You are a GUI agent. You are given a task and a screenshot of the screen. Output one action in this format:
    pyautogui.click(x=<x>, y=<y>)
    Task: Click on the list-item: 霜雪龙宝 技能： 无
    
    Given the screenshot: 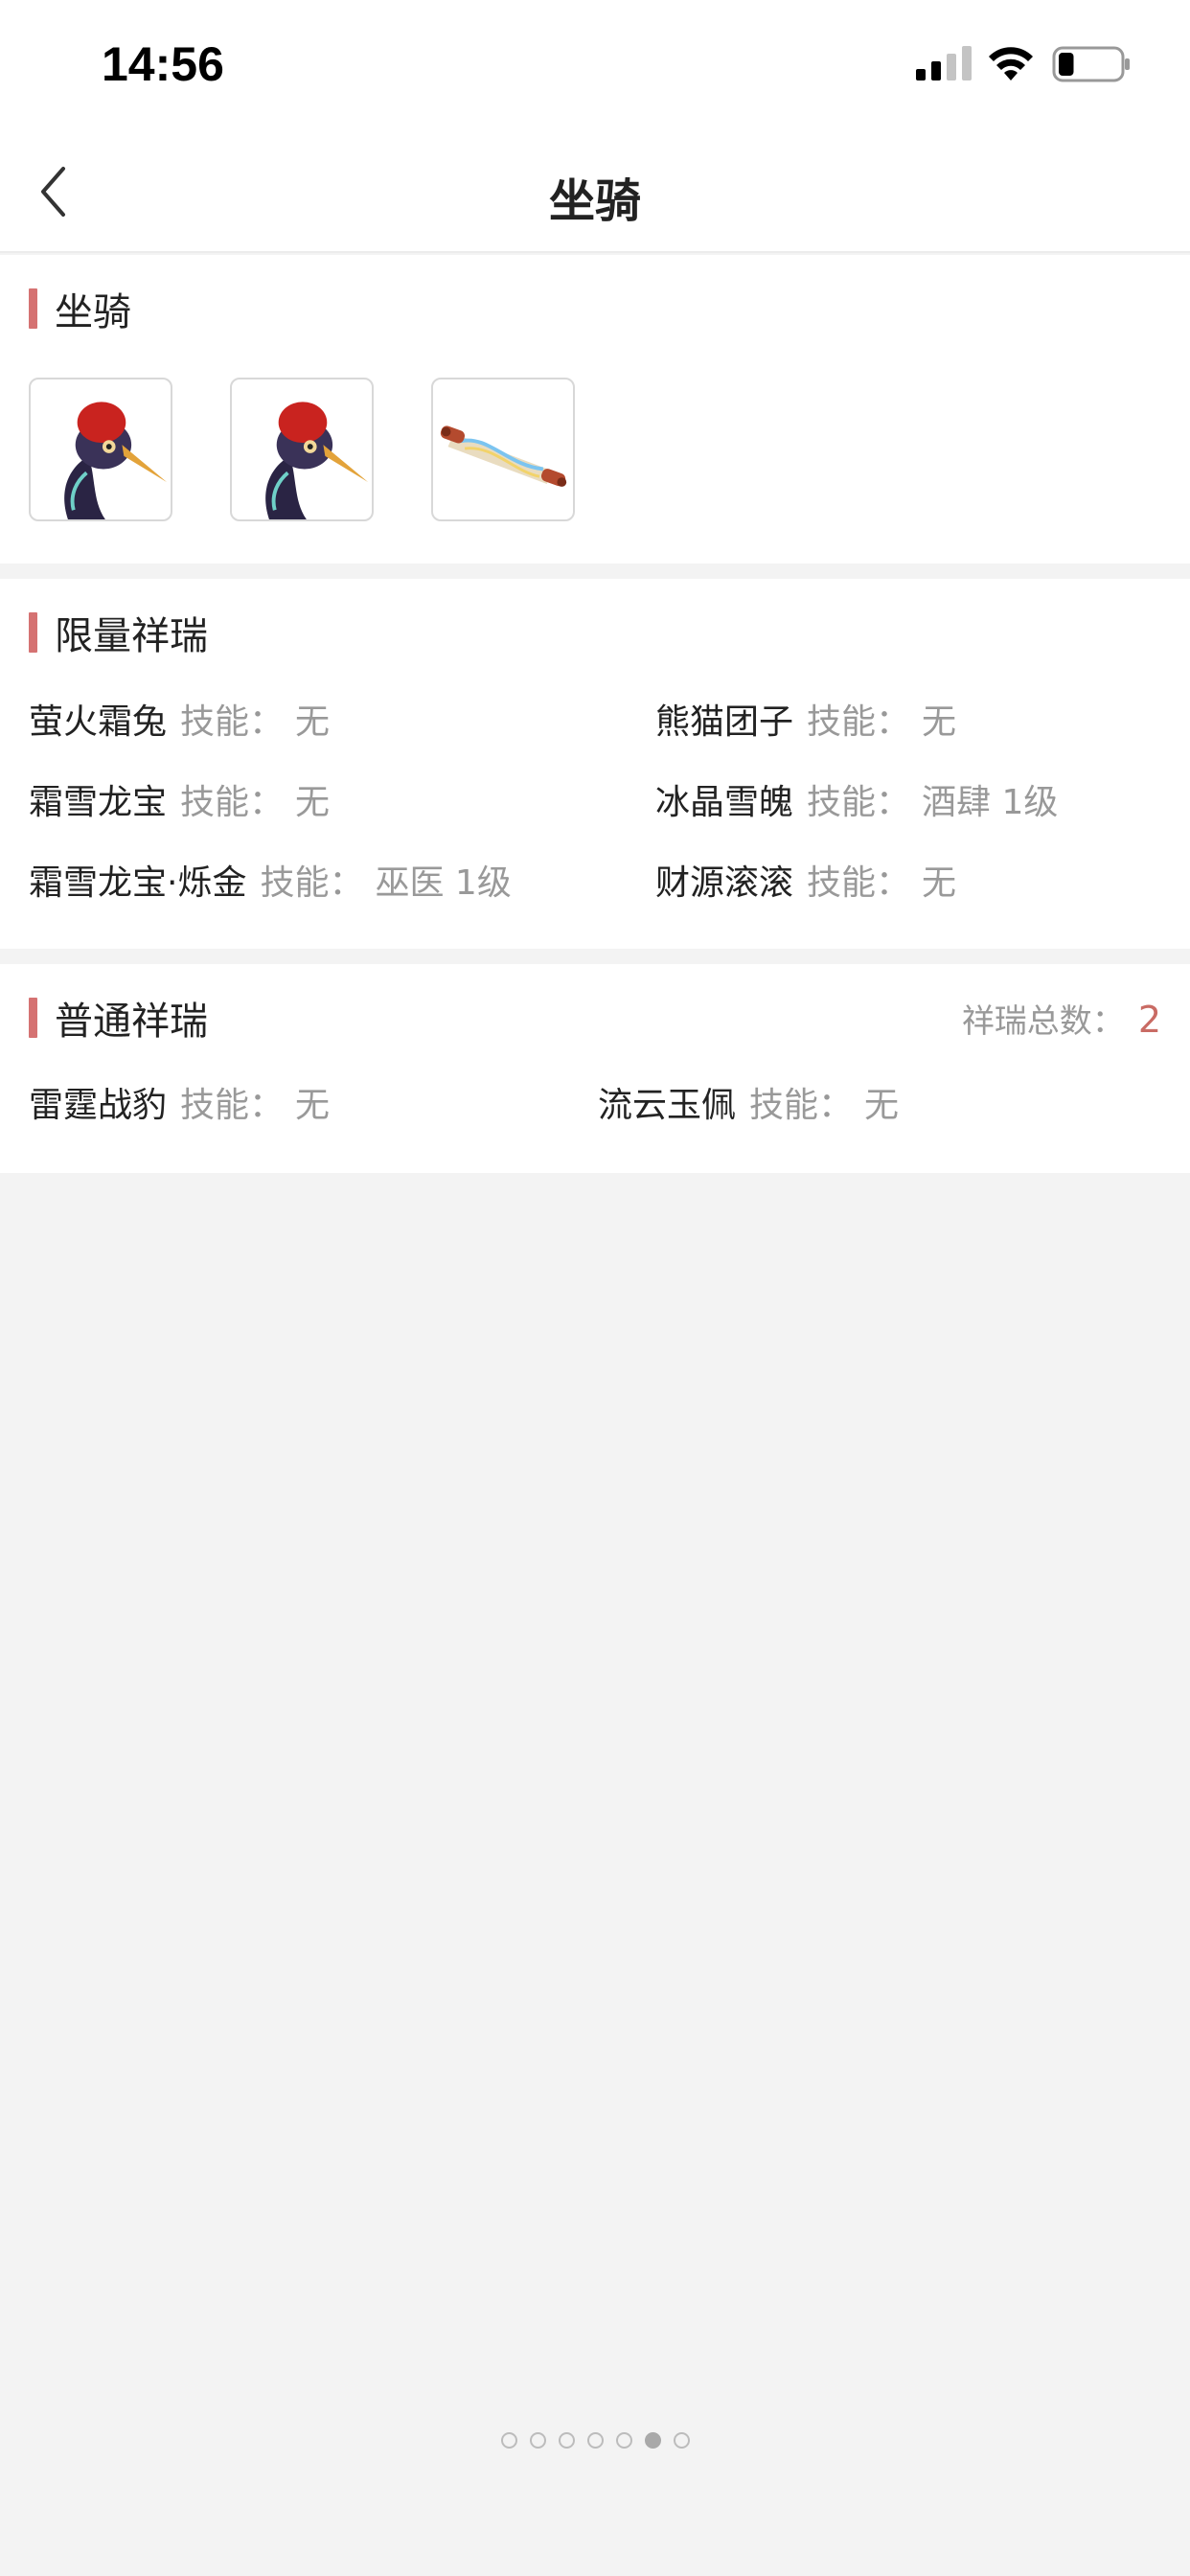 What is the action you would take?
    pyautogui.click(x=179, y=799)
    